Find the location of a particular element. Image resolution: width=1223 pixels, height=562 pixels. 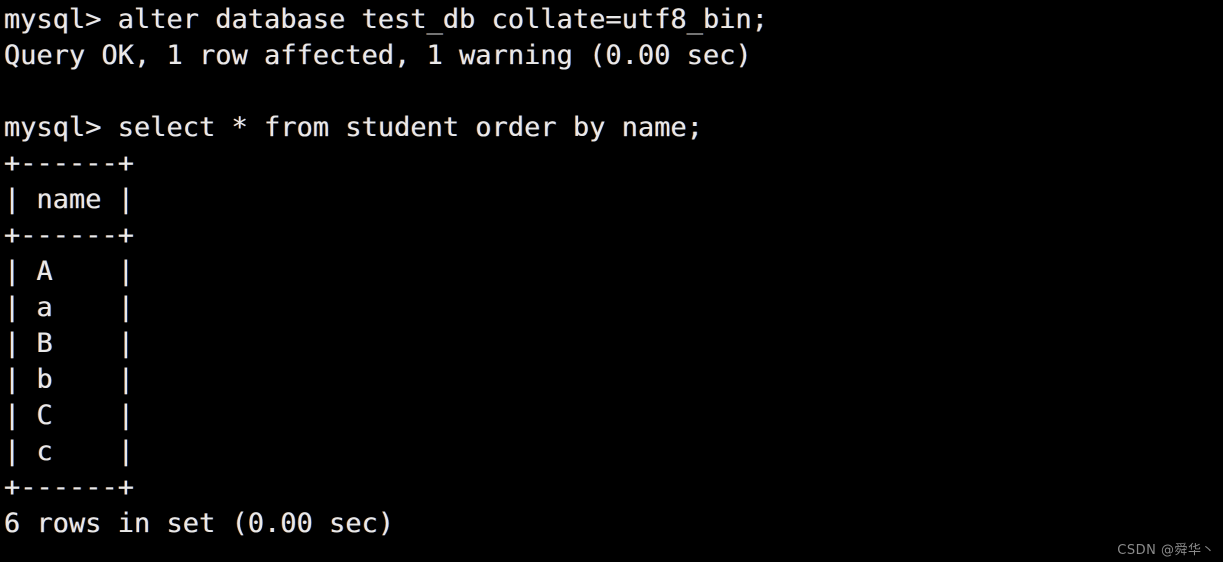

table-row: | a | is located at coordinates (69, 307).